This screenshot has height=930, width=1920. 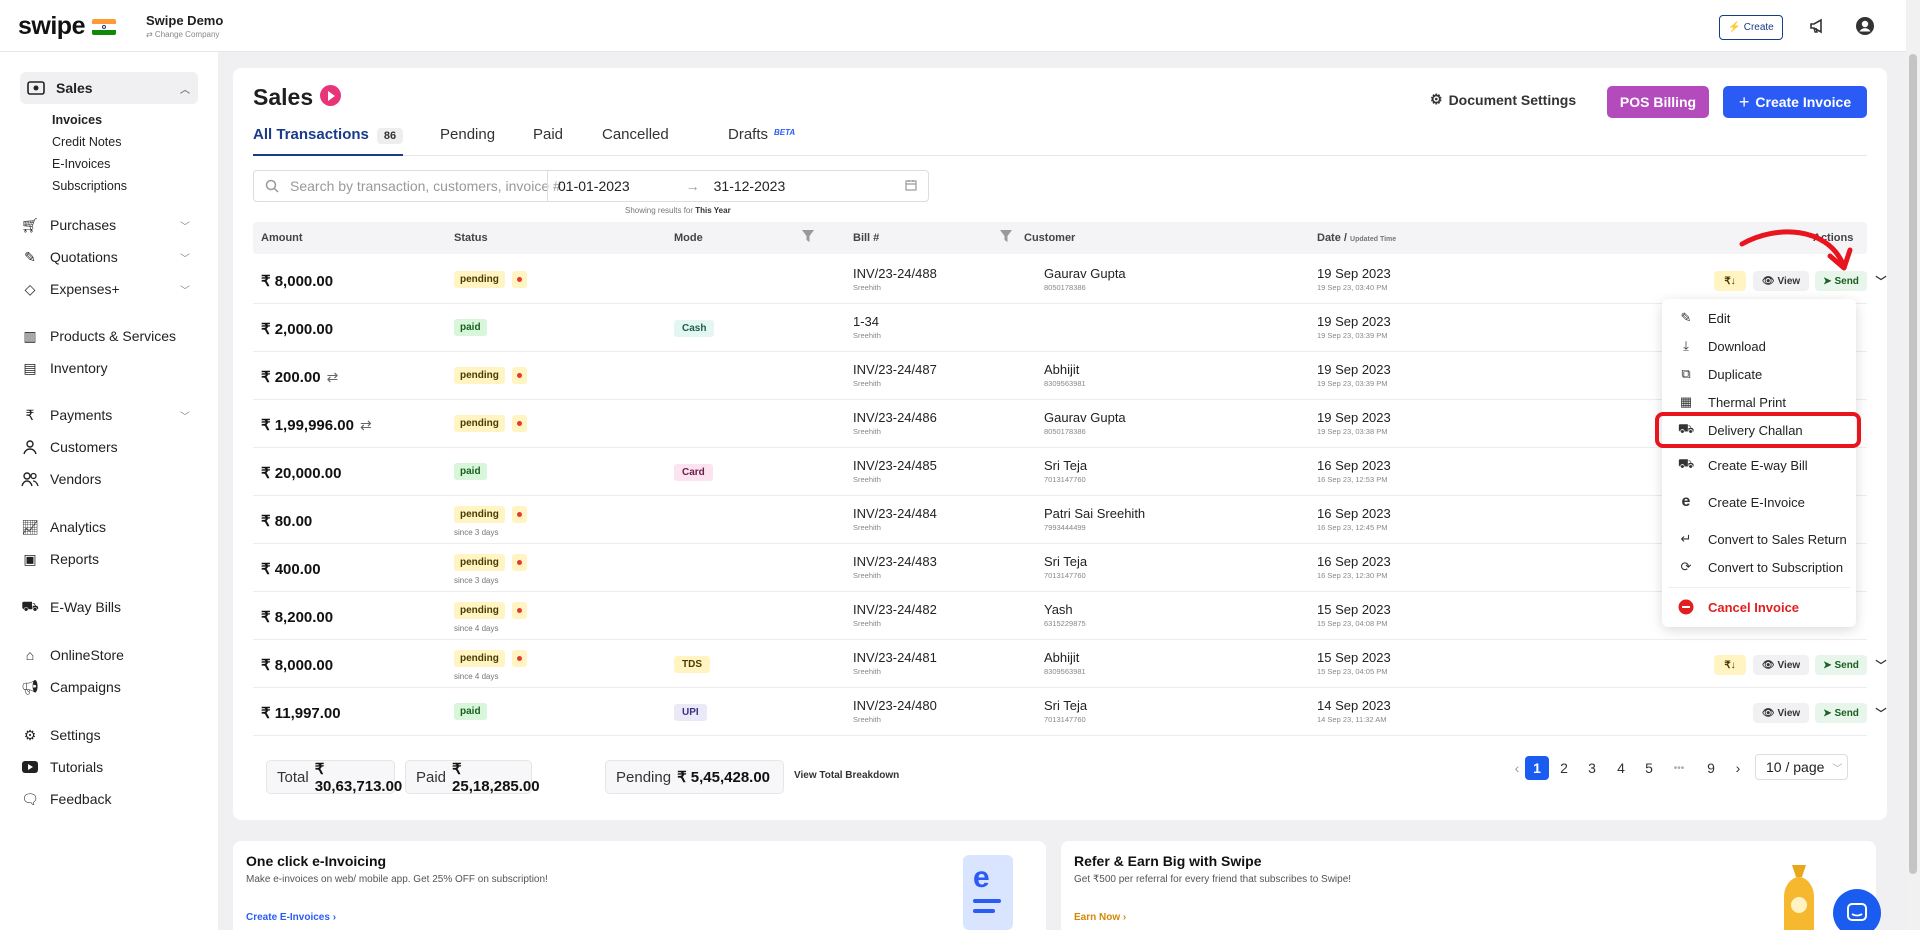 I want to click on sidebar-item-analytics: 📈︎ Analytics, so click(x=109, y=527).